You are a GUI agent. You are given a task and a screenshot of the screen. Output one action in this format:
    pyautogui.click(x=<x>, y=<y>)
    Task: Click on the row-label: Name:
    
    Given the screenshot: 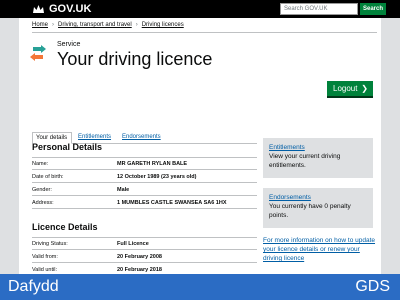 What is the action you would take?
    pyautogui.click(x=40, y=164)
    